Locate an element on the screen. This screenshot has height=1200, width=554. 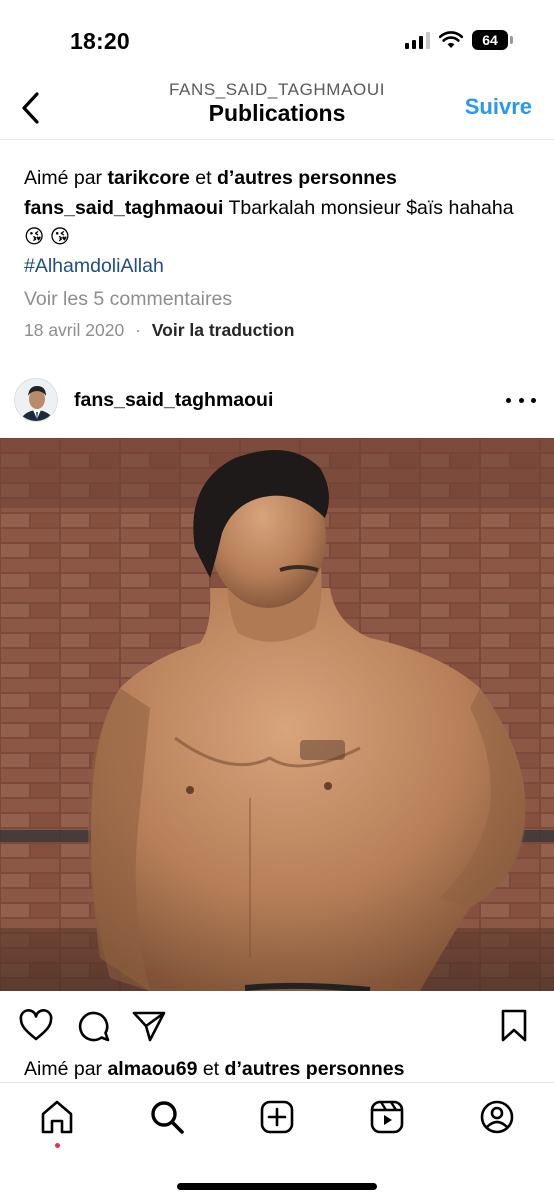
bookmark-icon is located at coordinates (514, 1025).